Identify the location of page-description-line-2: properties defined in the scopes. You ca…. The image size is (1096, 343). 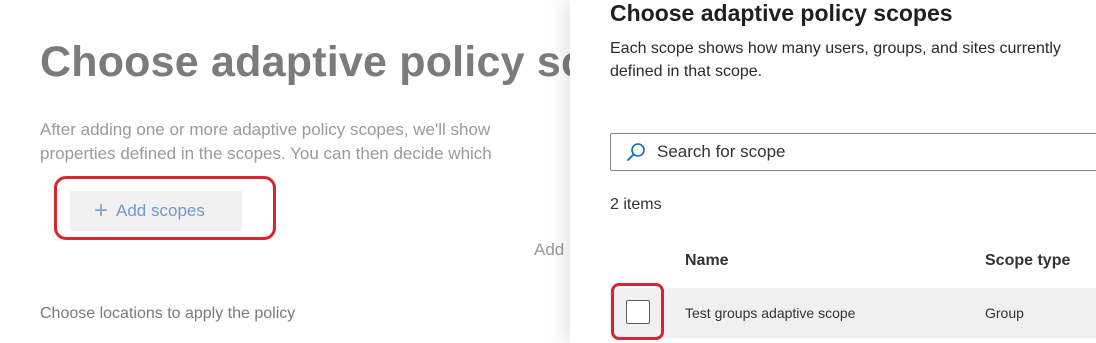
(266, 153).